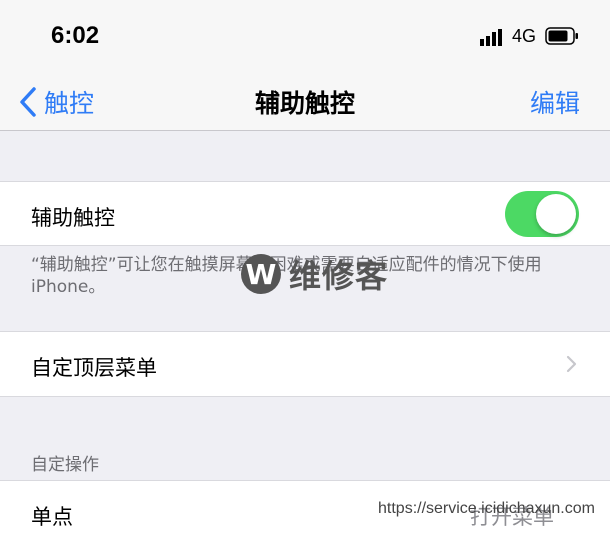 The height and width of the screenshot is (545, 610). Describe the element at coordinates (75, 35) in the screenshot. I see `status-time: 6:02` at that location.